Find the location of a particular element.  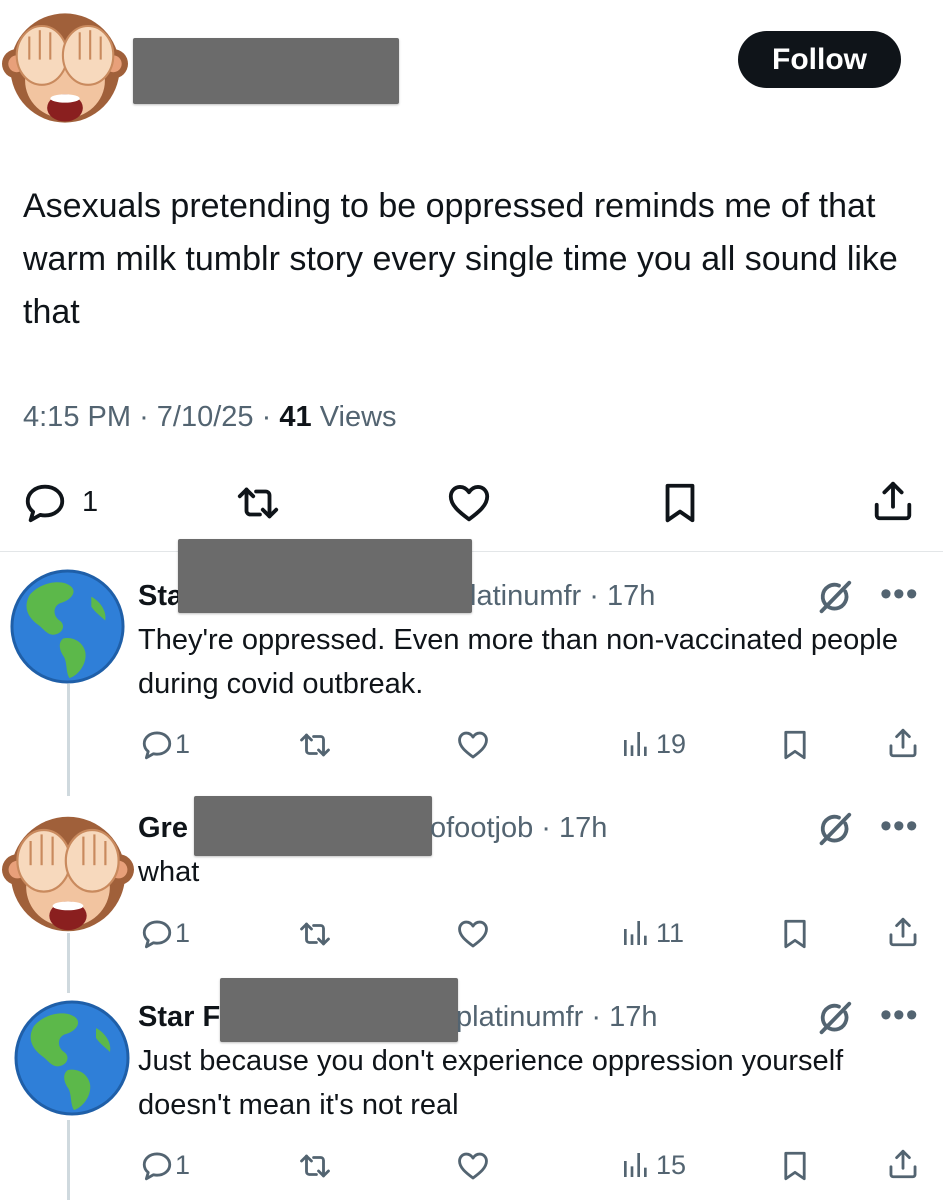

author-avatar is located at coordinates (65, 68).